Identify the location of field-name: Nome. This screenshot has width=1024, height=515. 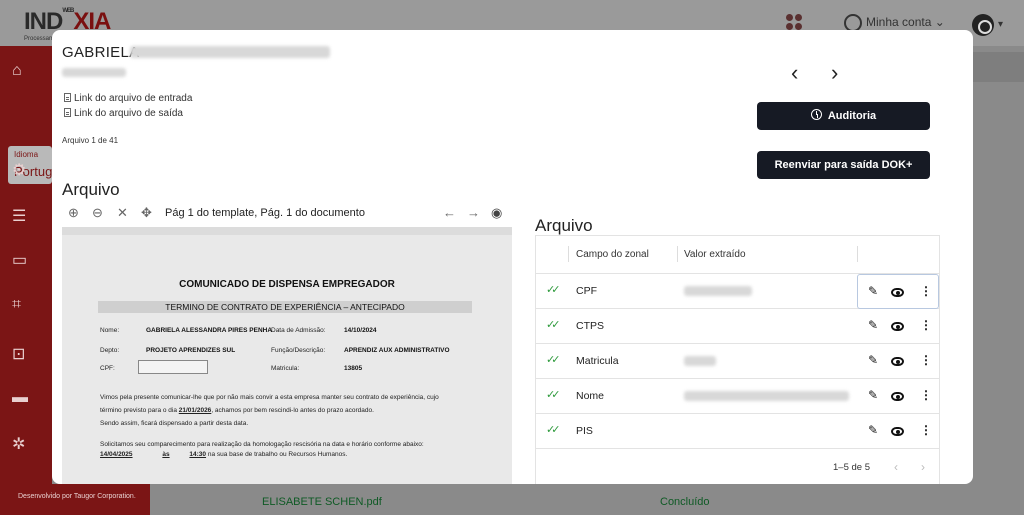
(590, 396).